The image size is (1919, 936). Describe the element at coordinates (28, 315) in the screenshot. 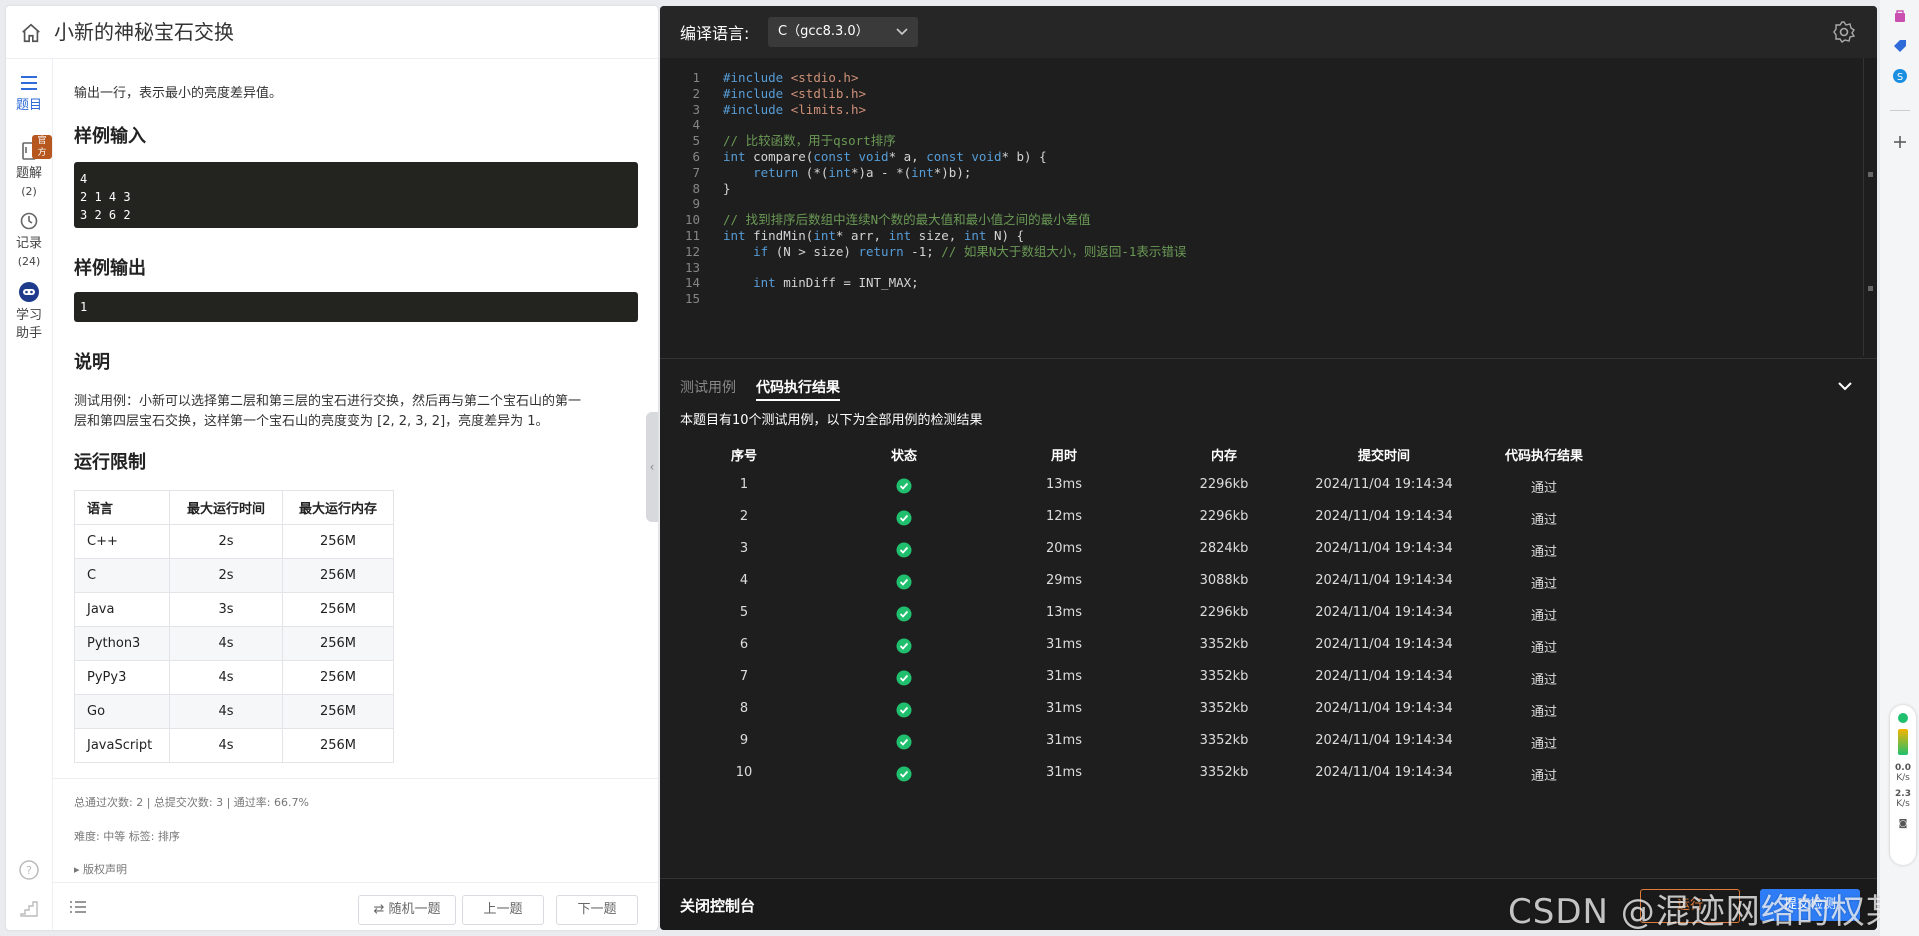

I see `rail-label: 学习` at that location.